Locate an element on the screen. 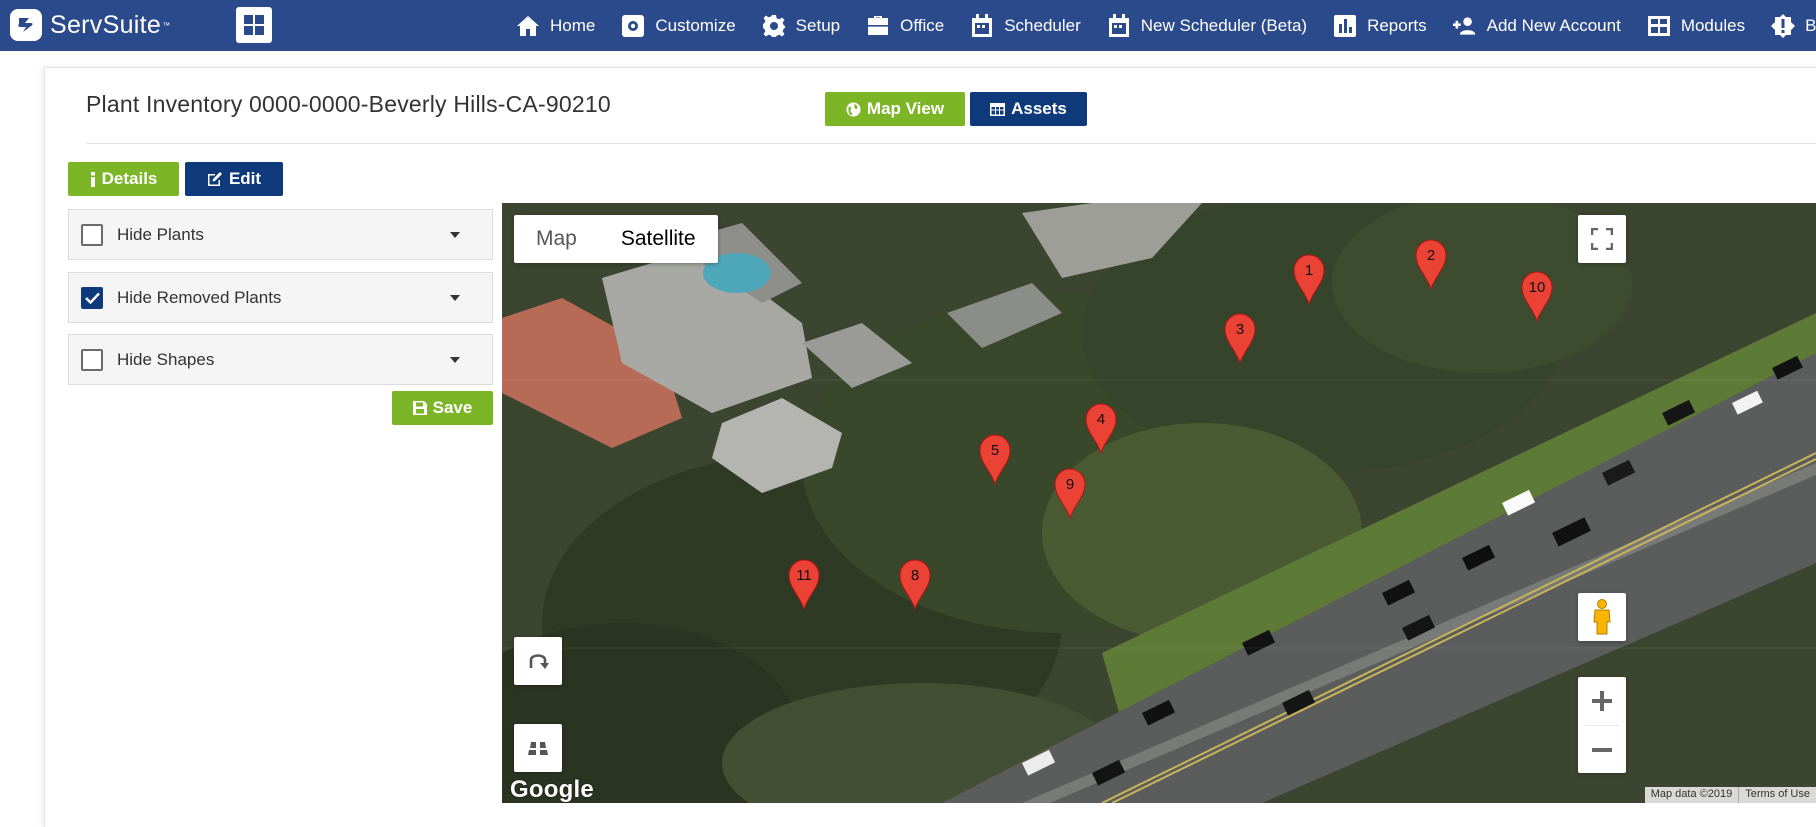 The height and width of the screenshot is (827, 1816). marker-label: 1 is located at coordinates (1309, 270).